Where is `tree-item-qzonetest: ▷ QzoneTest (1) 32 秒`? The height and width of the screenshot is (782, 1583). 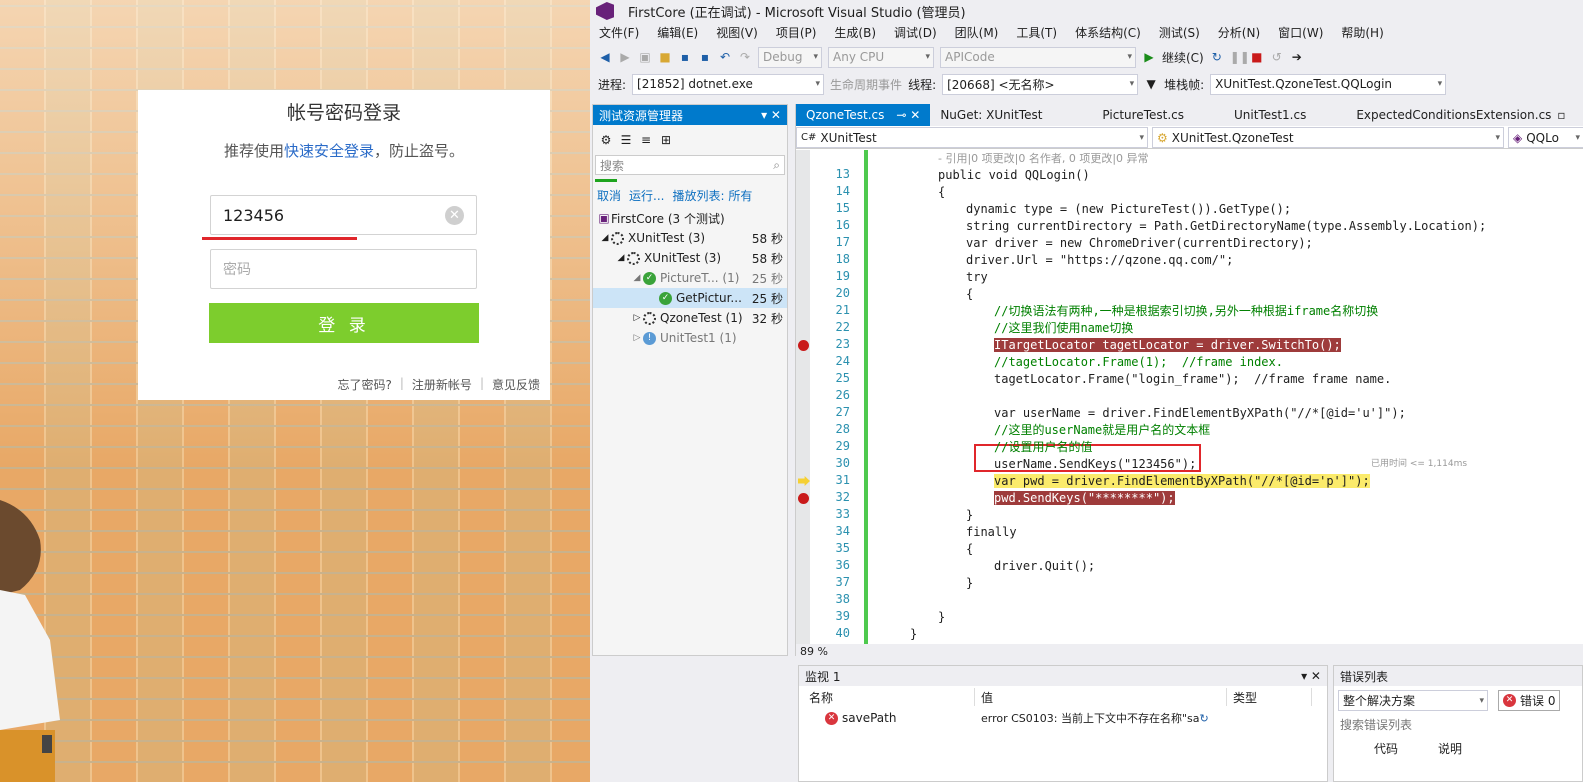
tree-item-qzonetest: ▷ QzoneTest (1) 32 秒 is located at coordinates (690, 318).